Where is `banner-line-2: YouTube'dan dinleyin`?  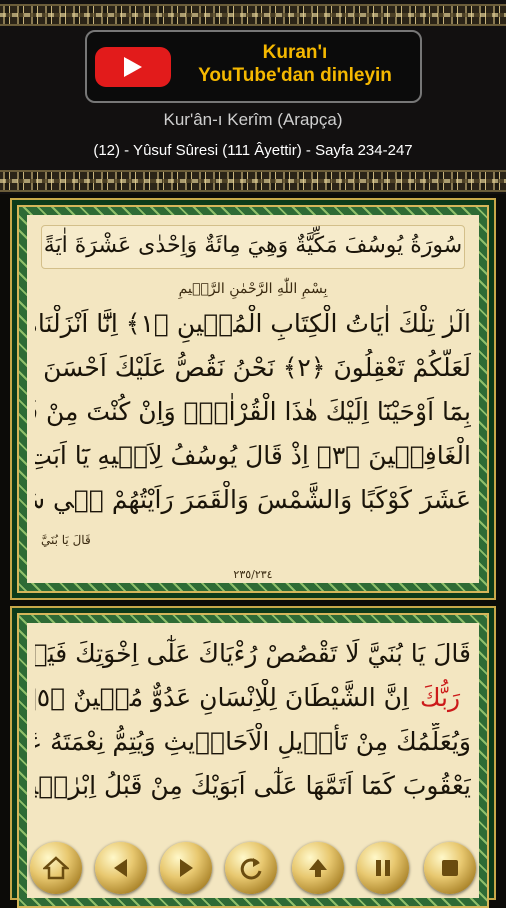 banner-line-2: YouTube'dan dinleyin is located at coordinates (295, 75).